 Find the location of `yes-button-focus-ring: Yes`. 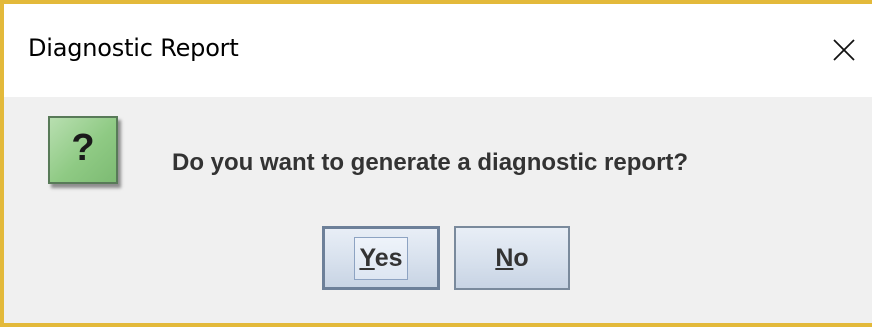

yes-button-focus-ring: Yes is located at coordinates (381, 258).